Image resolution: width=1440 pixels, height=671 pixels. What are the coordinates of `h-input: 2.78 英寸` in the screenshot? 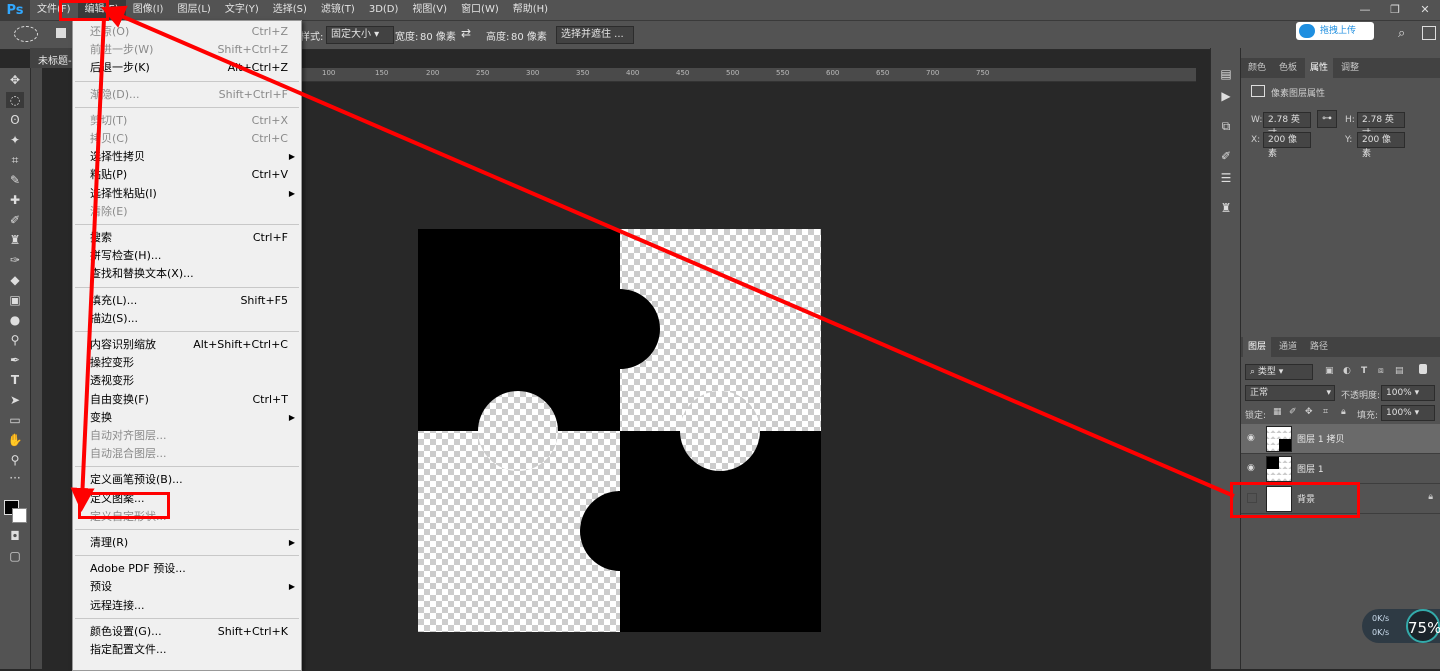 It's located at (1381, 125).